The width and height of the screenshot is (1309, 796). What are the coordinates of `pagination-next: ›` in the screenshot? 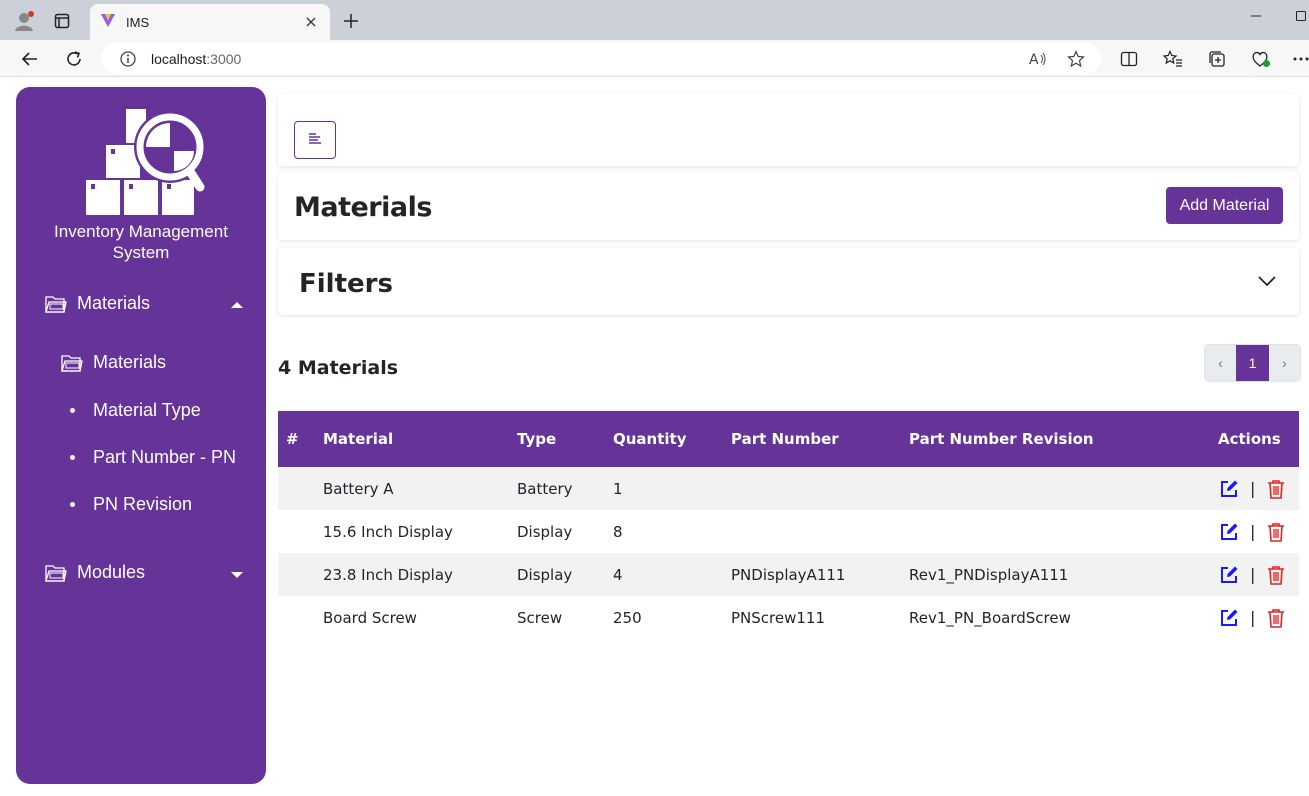 It's located at (1284, 363).